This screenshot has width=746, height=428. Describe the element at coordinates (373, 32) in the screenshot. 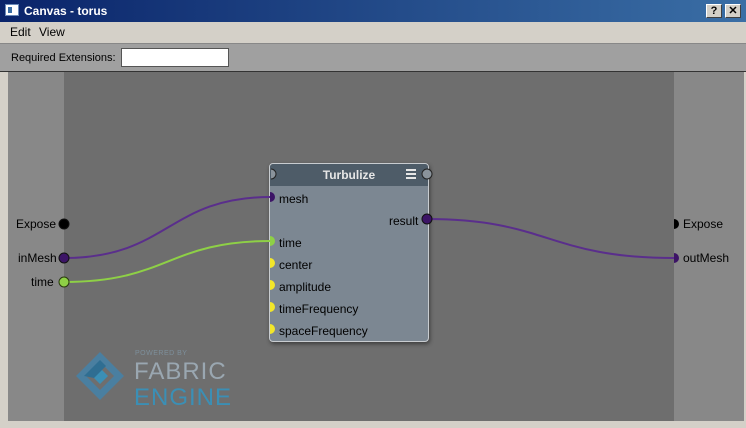

I see `menu-bar: Edit View` at that location.